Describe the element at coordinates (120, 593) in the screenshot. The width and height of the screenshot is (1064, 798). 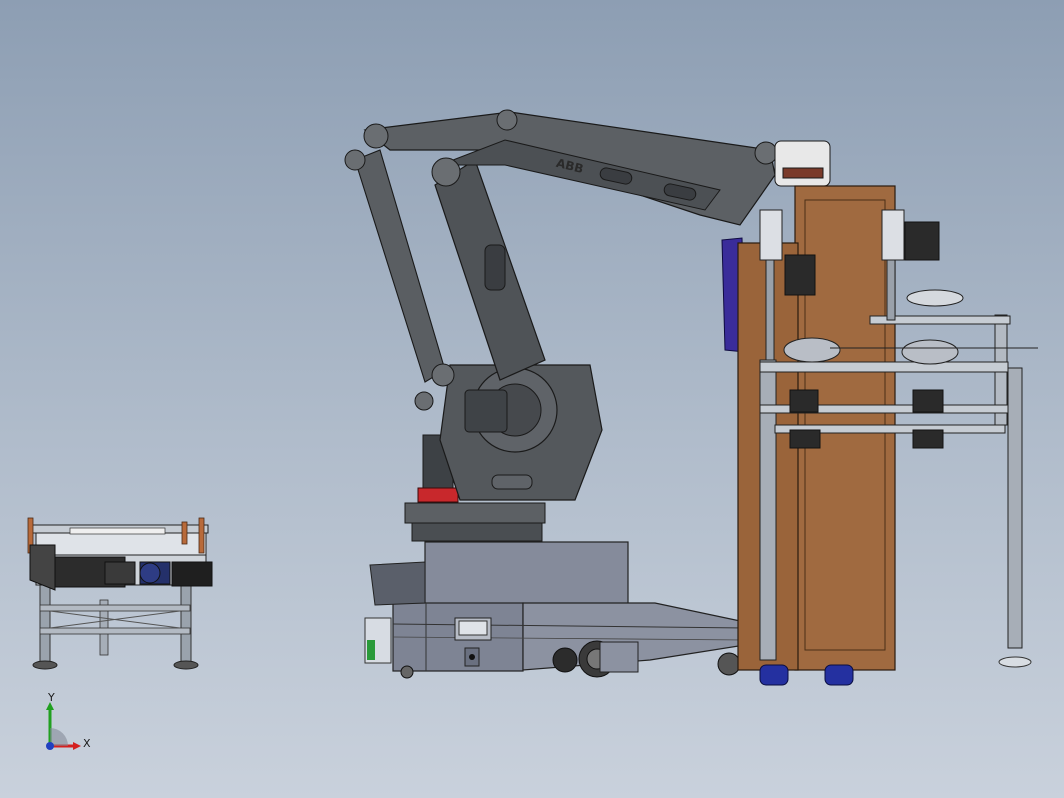
I see `conveyor-station` at that location.